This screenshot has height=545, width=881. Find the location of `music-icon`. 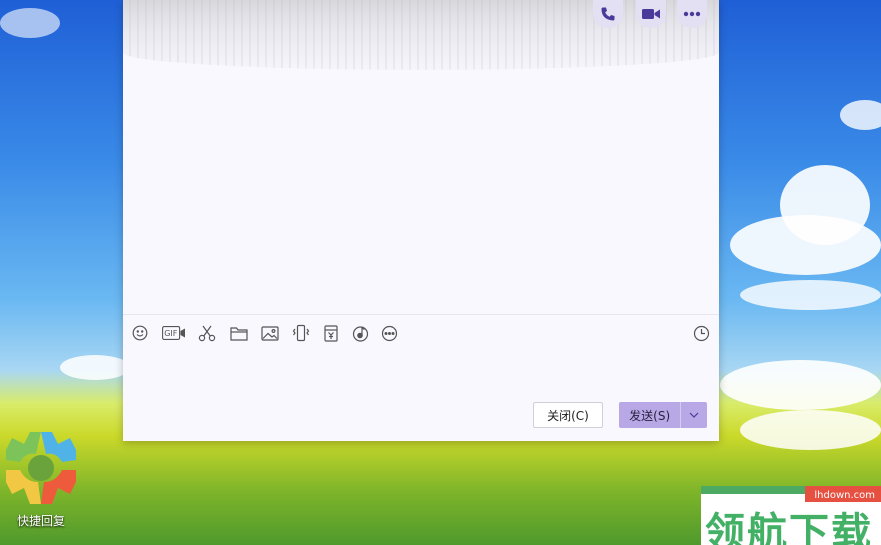

music-icon is located at coordinates (360, 333).